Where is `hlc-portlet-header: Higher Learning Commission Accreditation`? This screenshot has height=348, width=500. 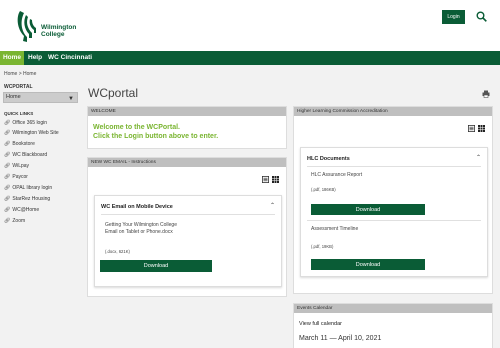
hlc-portlet-header: Higher Learning Commission Accreditation is located at coordinates (393, 111).